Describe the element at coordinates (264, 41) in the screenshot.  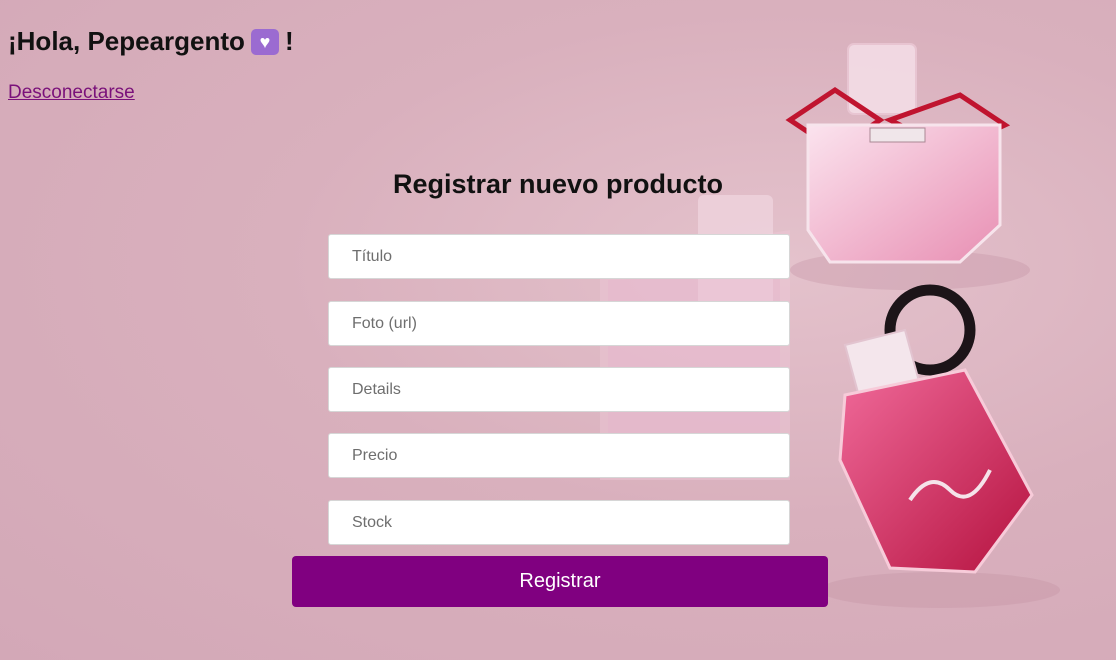
I see `heart-icon: ♥` at that location.